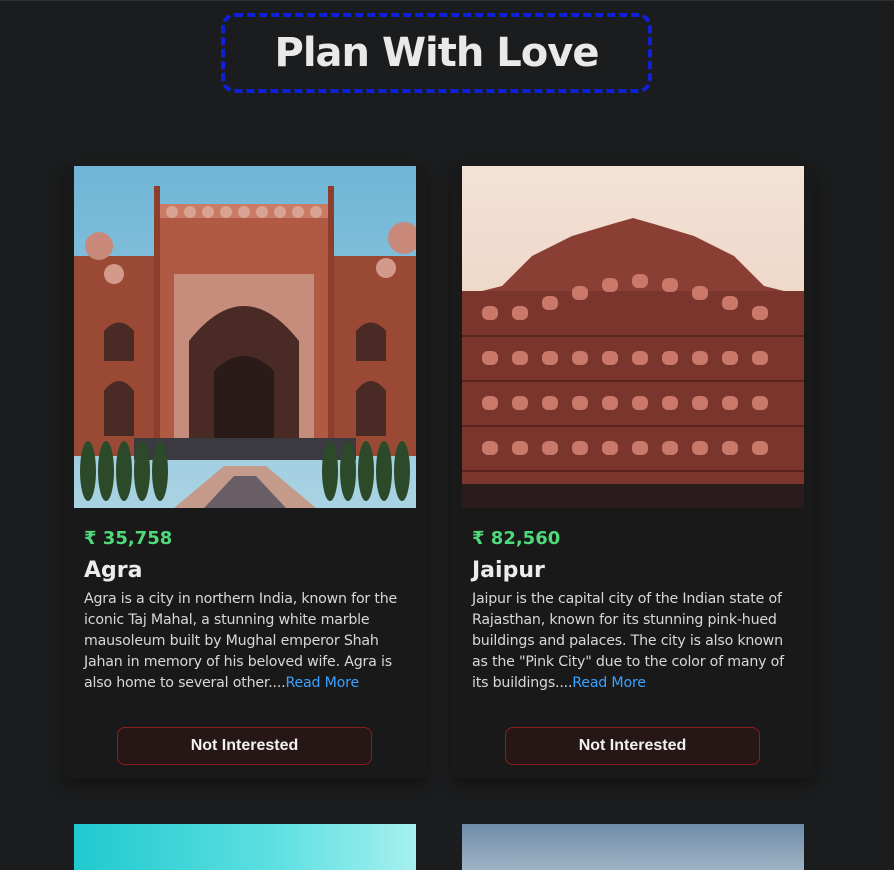 This screenshot has height=870, width=894. Describe the element at coordinates (508, 570) in the screenshot. I see `tour-city: Jaipur` at that location.